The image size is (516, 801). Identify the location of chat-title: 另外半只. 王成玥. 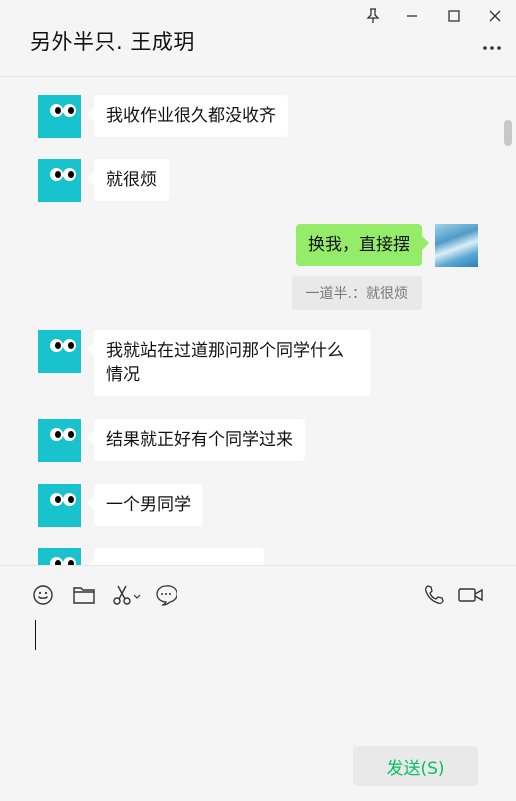
(112, 42).